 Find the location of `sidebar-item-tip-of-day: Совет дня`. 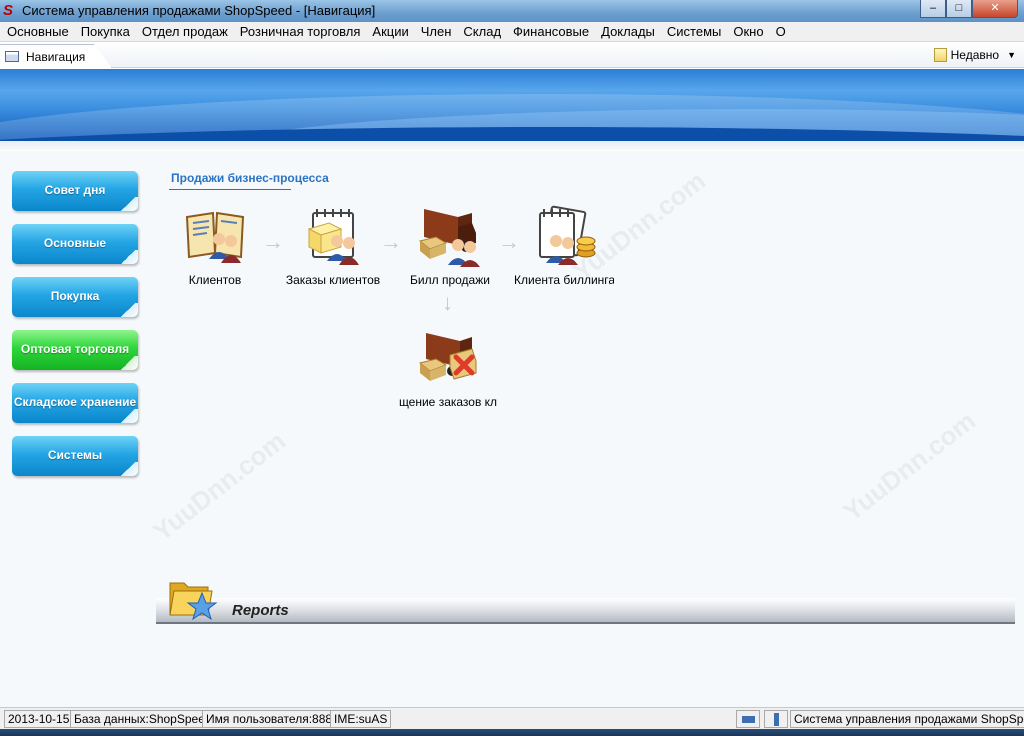

sidebar-item-tip-of-day: Совет дня is located at coordinates (75, 191).